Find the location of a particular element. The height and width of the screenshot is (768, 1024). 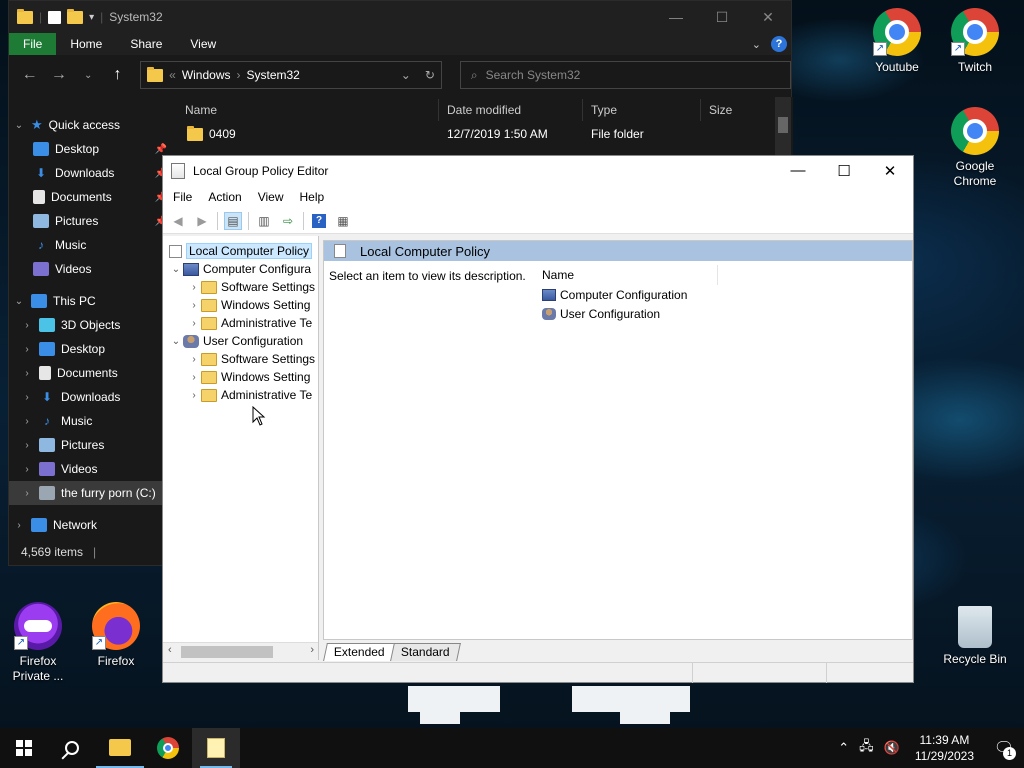

column-size: Size is located at coordinates (731, 110).